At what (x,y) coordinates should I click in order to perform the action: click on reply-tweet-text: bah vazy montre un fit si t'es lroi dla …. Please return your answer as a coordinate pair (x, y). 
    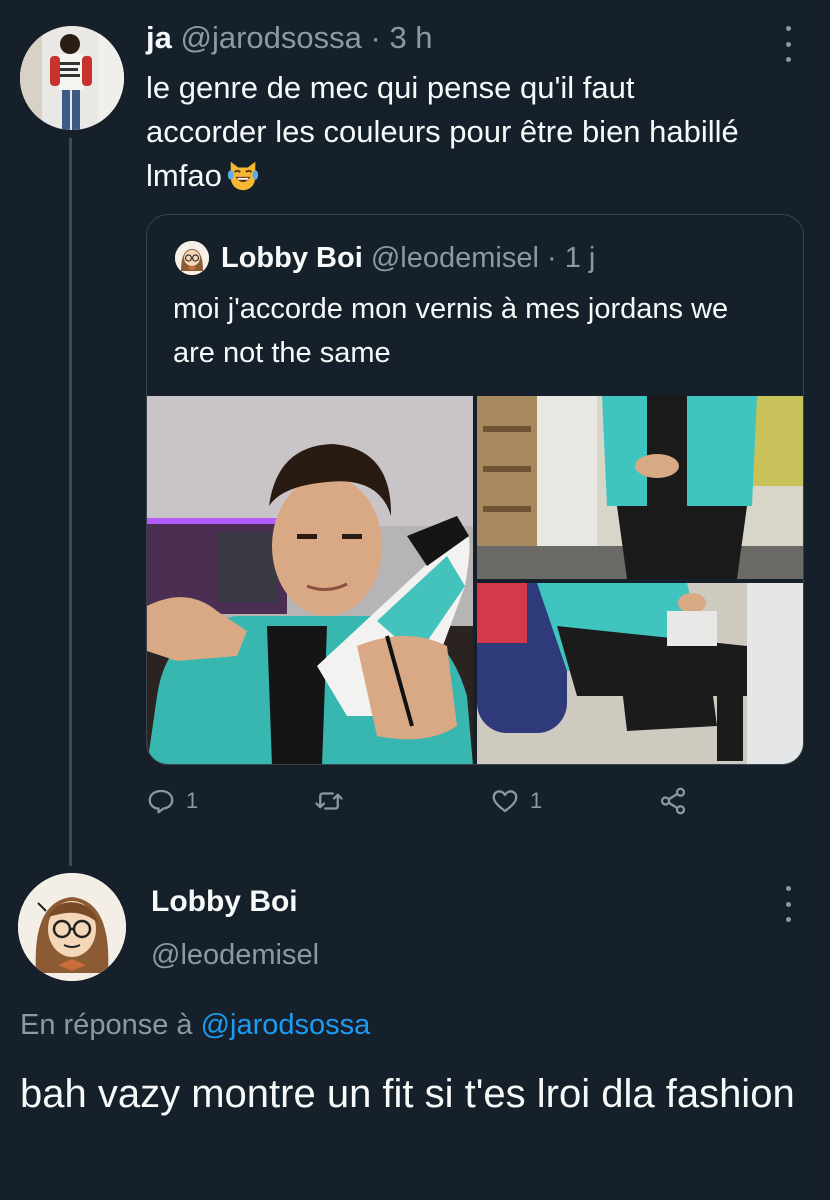
    Looking at the image, I should click on (407, 1094).